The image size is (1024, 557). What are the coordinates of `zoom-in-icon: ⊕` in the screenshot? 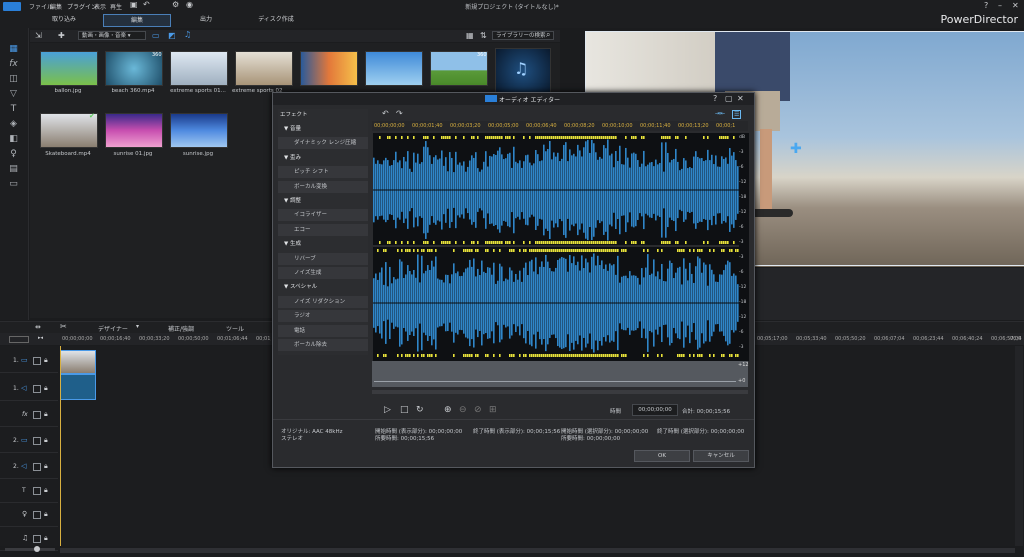 It's located at (448, 410).